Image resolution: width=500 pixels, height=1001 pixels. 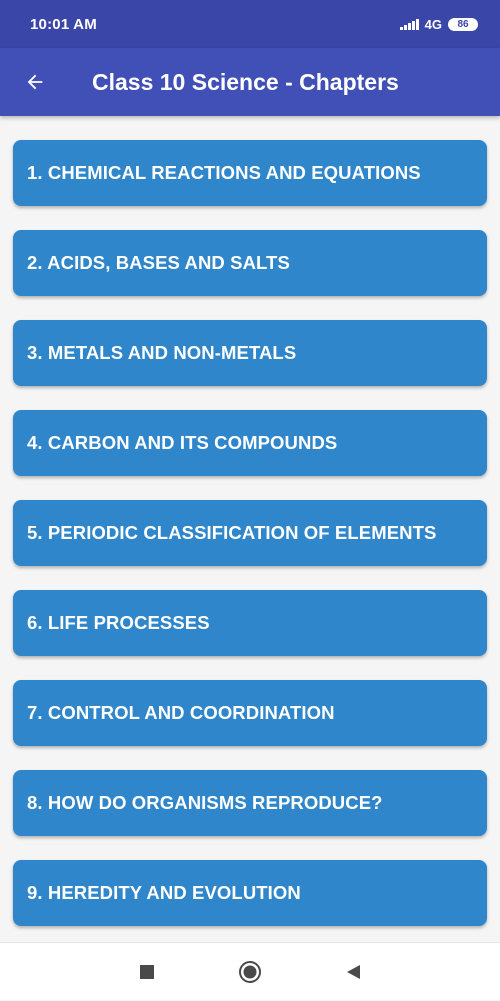 I want to click on chapter-button-7: 7. CONTROL AND COORDINATION, so click(x=250, y=713).